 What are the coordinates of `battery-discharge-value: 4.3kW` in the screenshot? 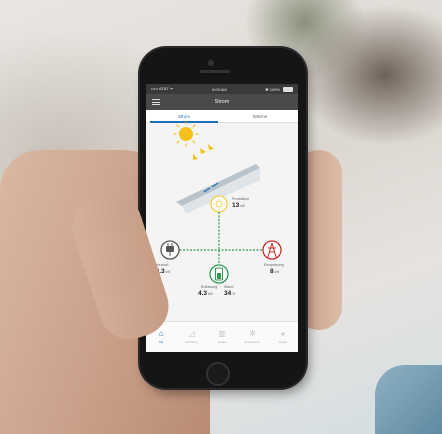 It's located at (205, 293).